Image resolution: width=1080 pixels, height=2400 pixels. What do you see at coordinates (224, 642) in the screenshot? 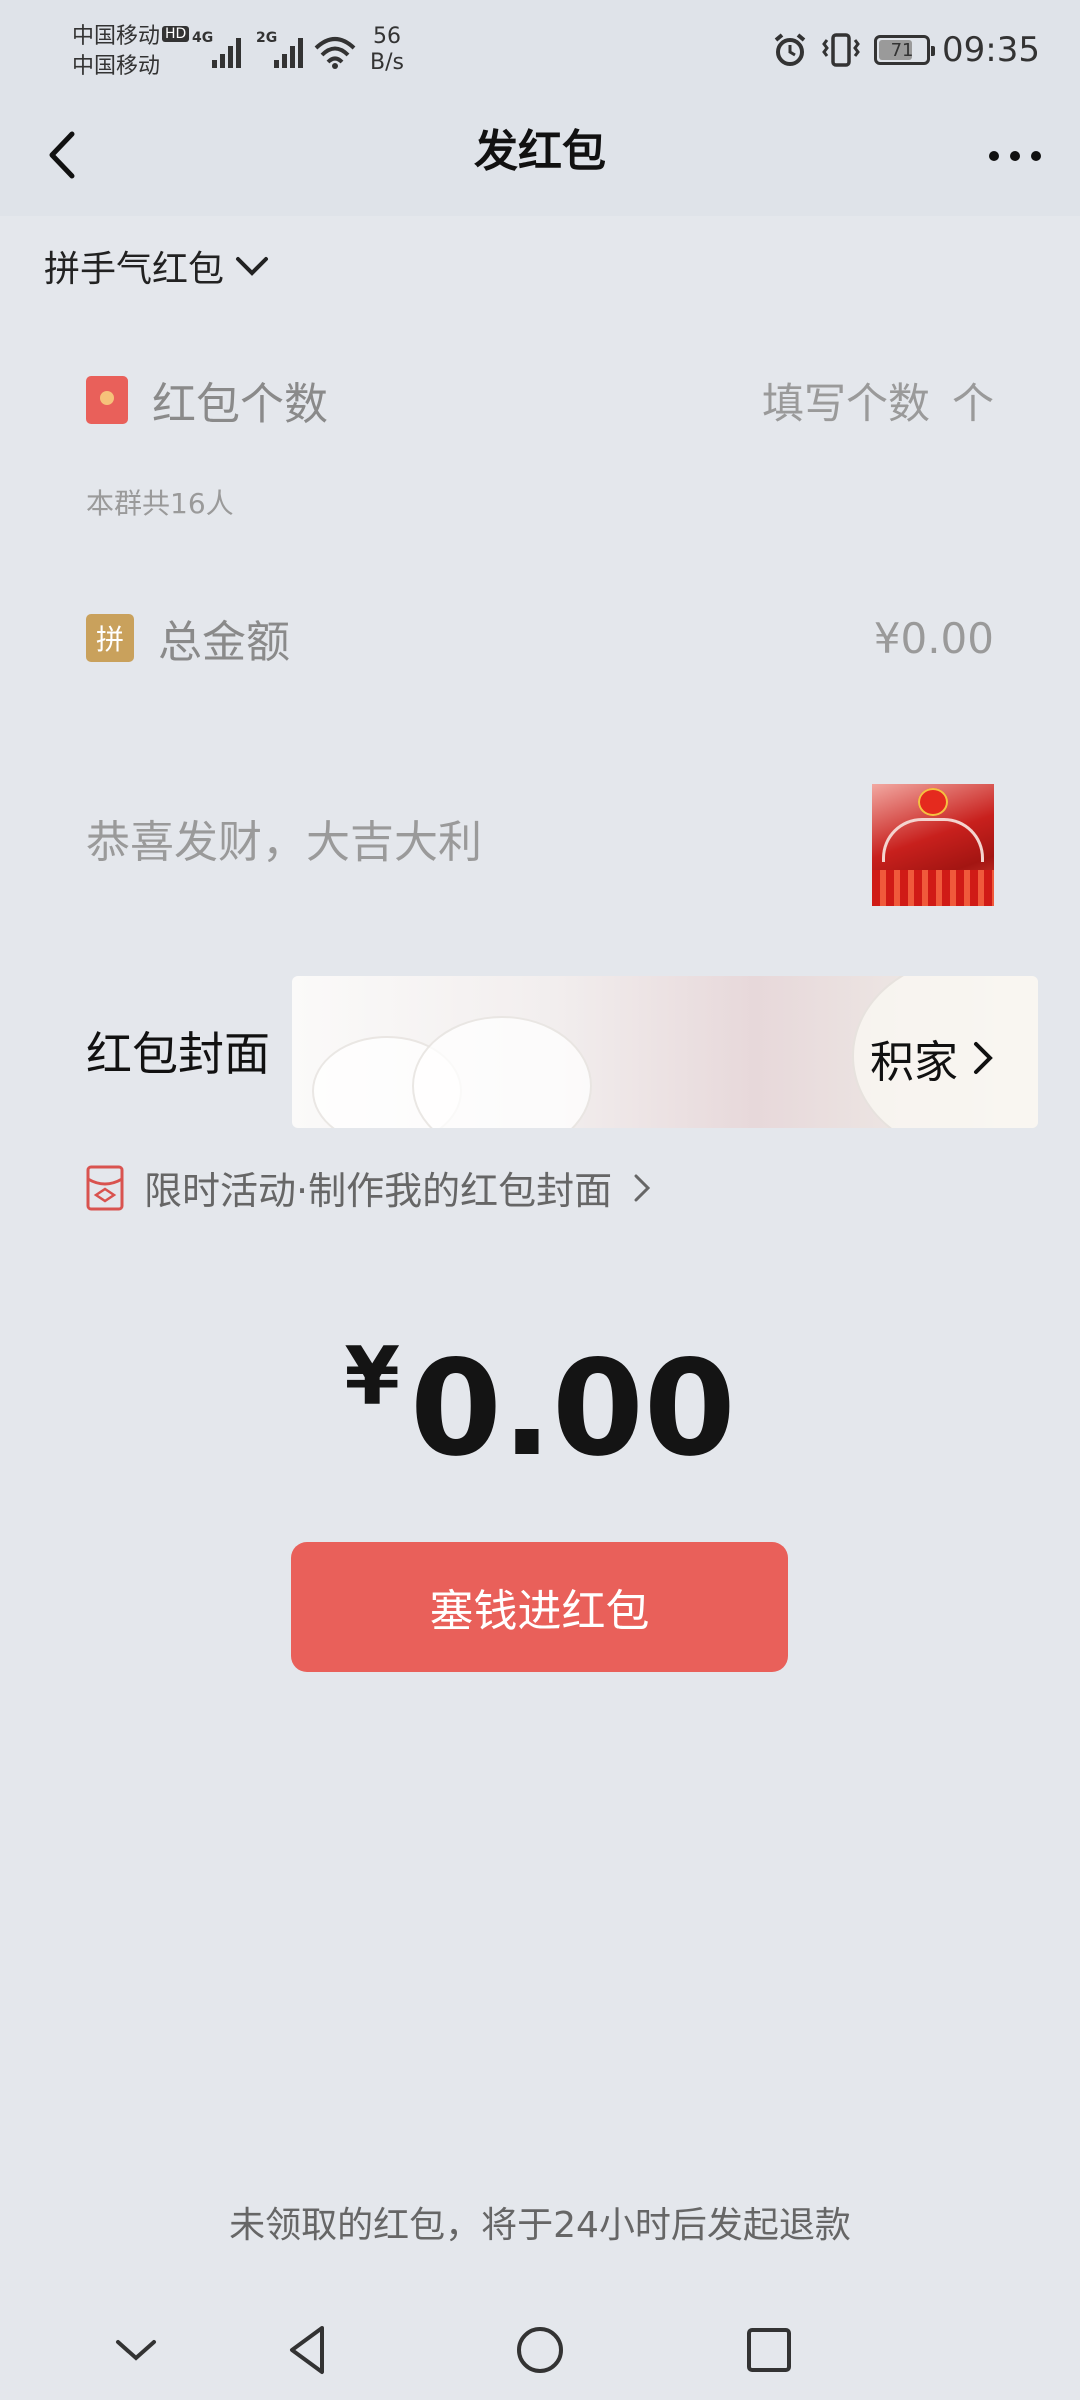
I see `total-amount-label: 总金额` at bounding box center [224, 642].